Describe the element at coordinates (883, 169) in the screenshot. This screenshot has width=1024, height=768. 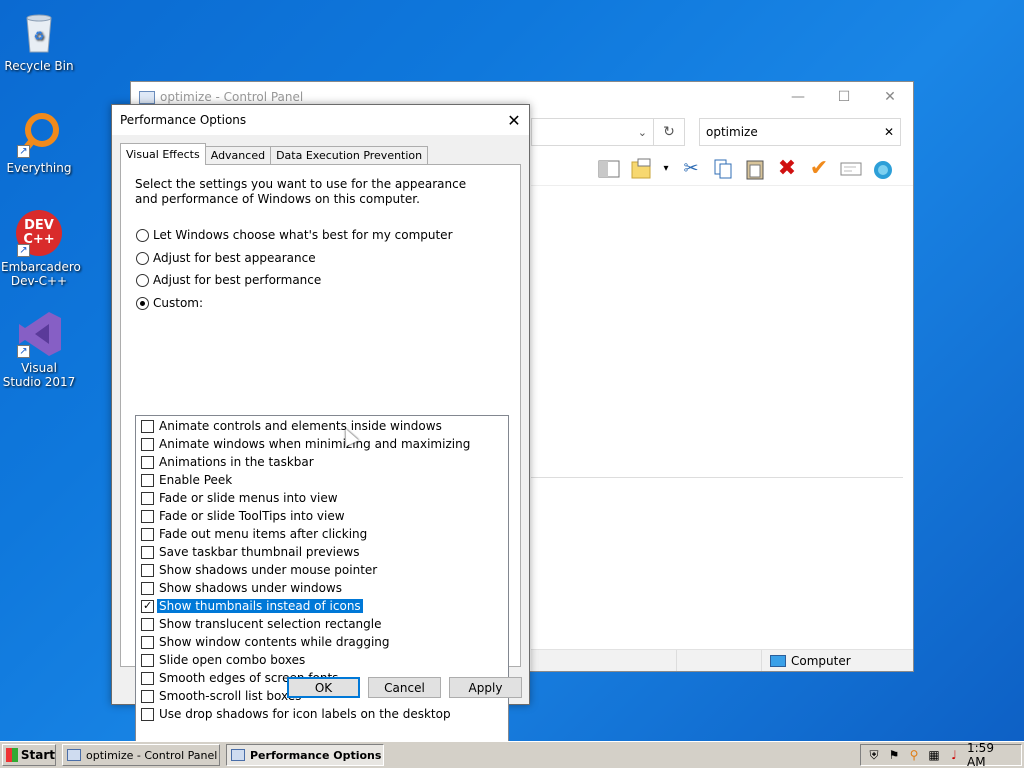
I see `shell-icon` at that location.